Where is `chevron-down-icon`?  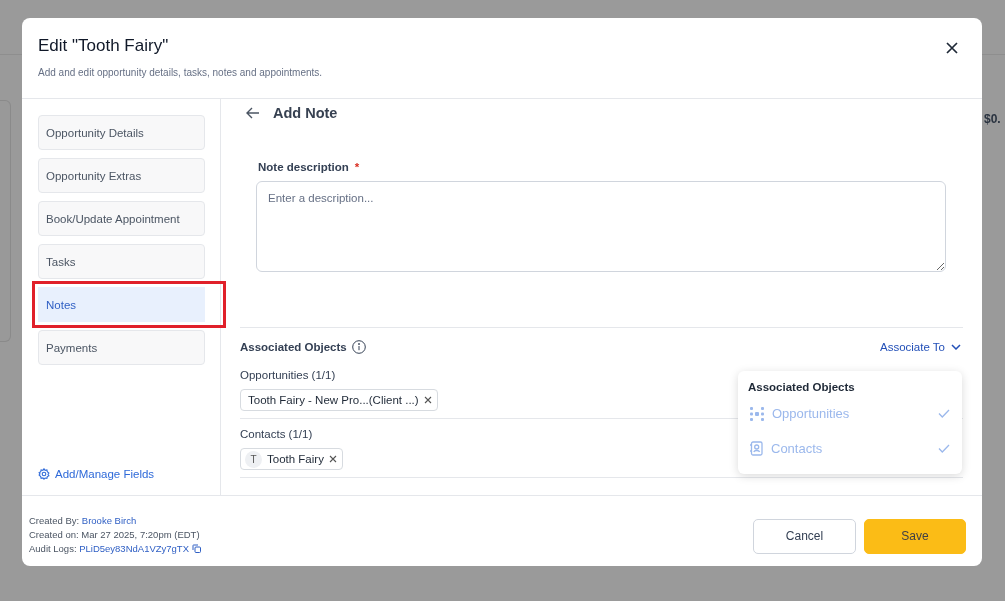
chevron-down-icon is located at coordinates (956, 347).